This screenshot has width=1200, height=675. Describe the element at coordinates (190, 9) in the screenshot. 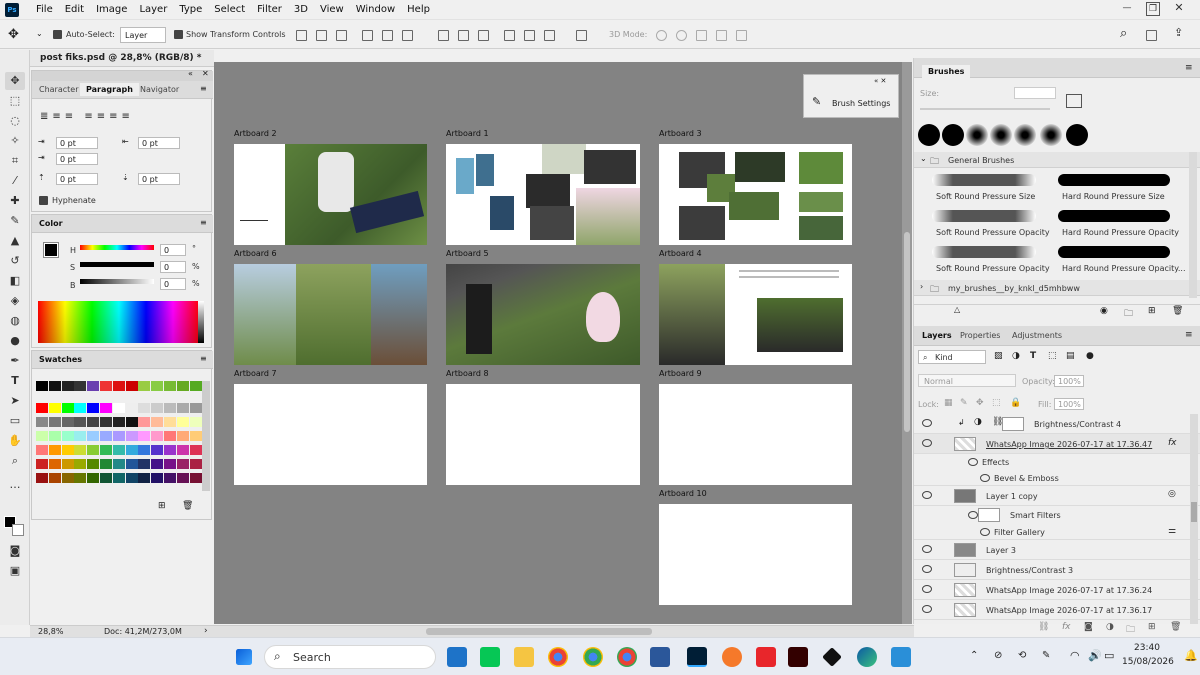

I see `menu-type: Type` at that location.